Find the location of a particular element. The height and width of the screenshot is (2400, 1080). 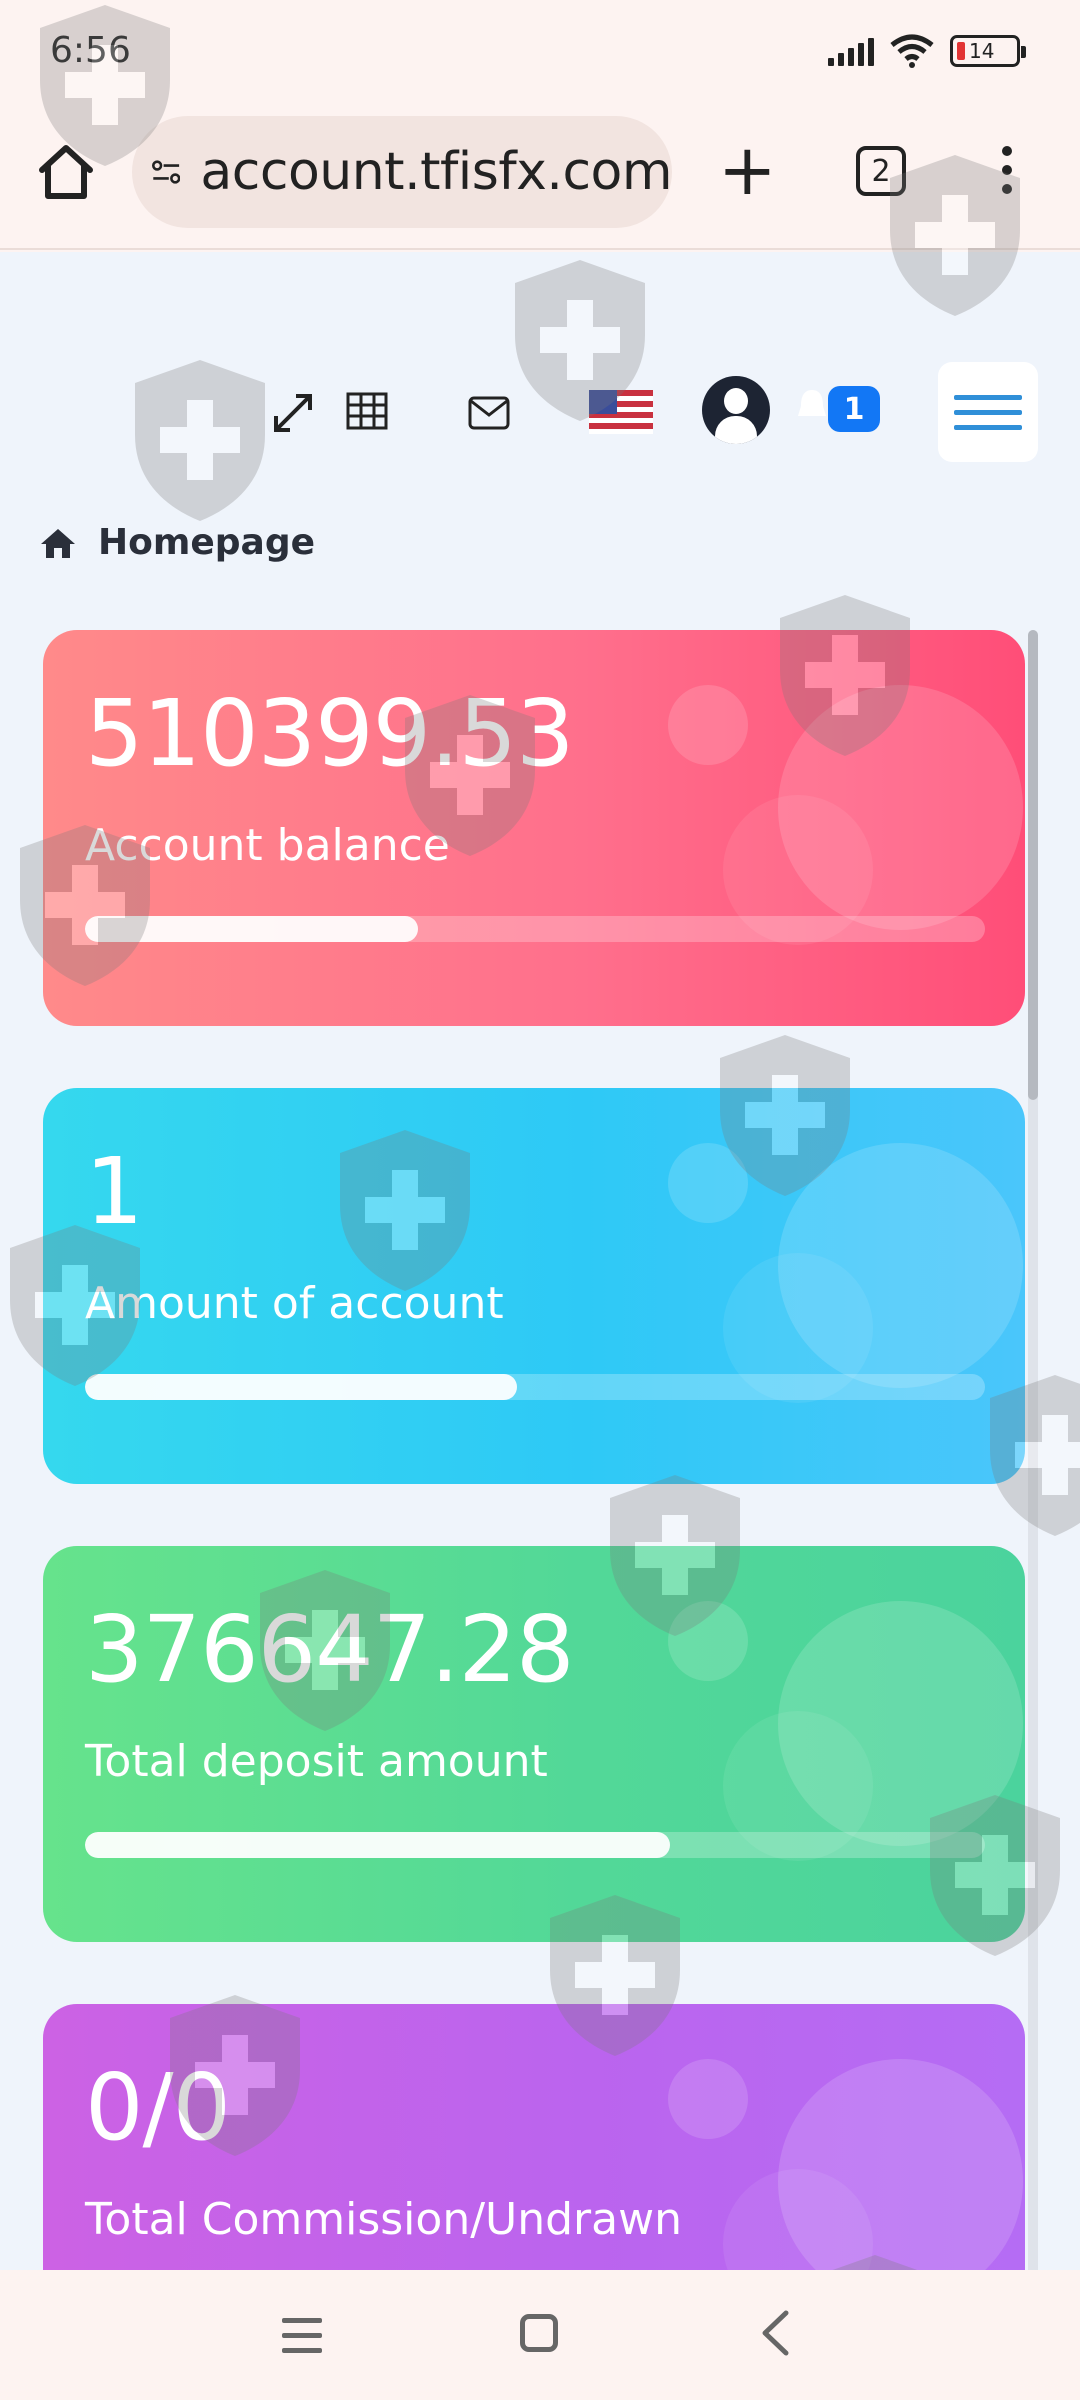

top-nav: 1 is located at coordinates (540, 412).